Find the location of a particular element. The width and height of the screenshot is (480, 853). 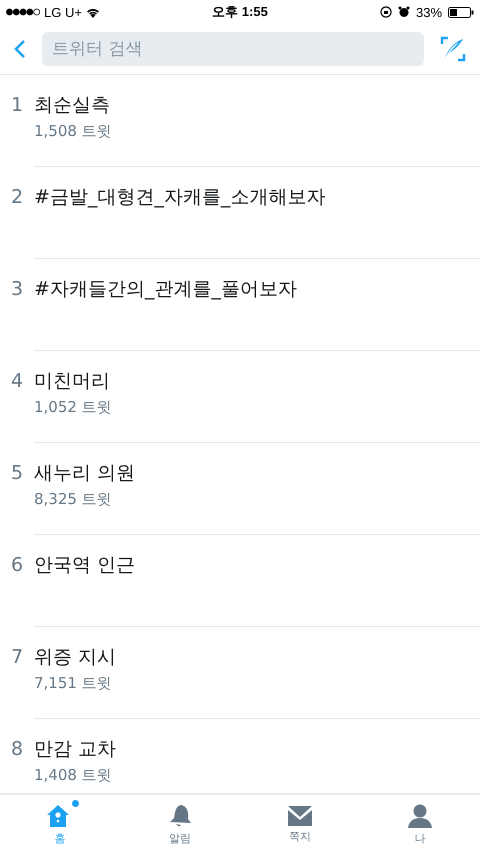

quill-icon is located at coordinates (453, 49).